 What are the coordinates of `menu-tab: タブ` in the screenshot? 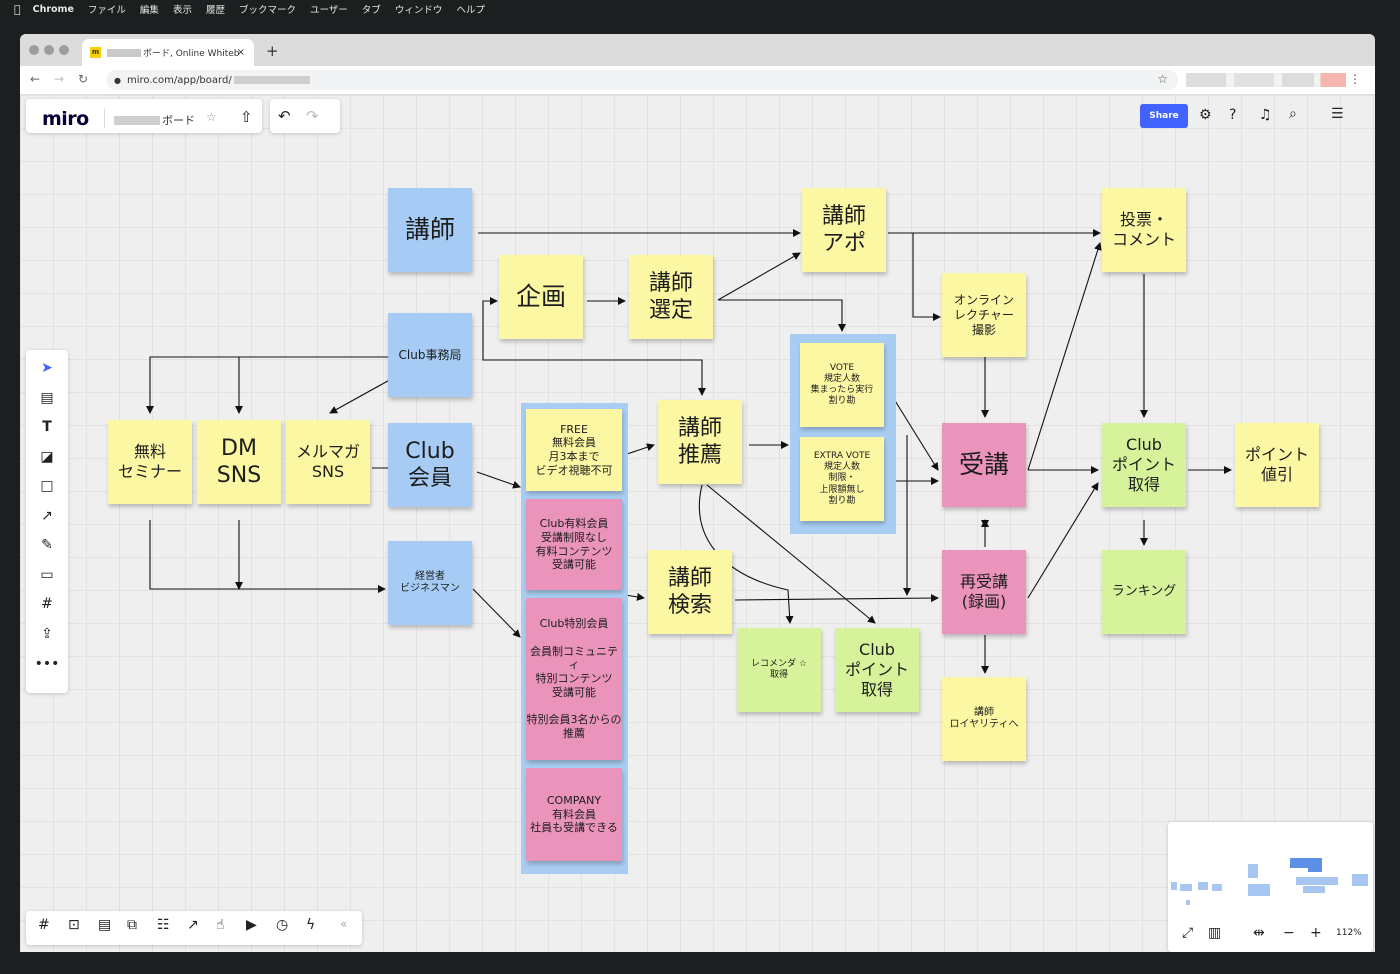 It's located at (371, 9).